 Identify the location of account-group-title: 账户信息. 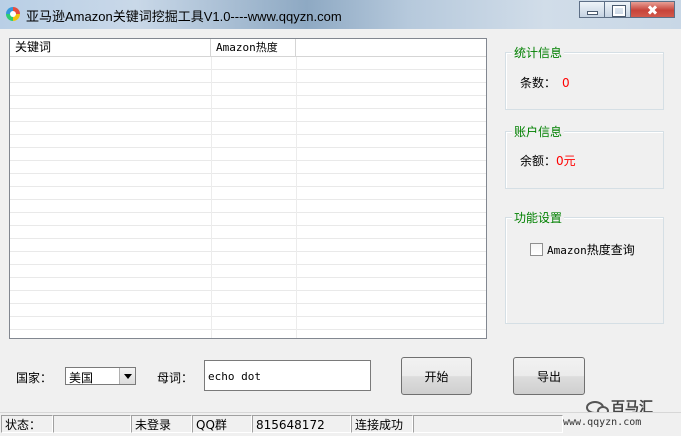
(538, 131).